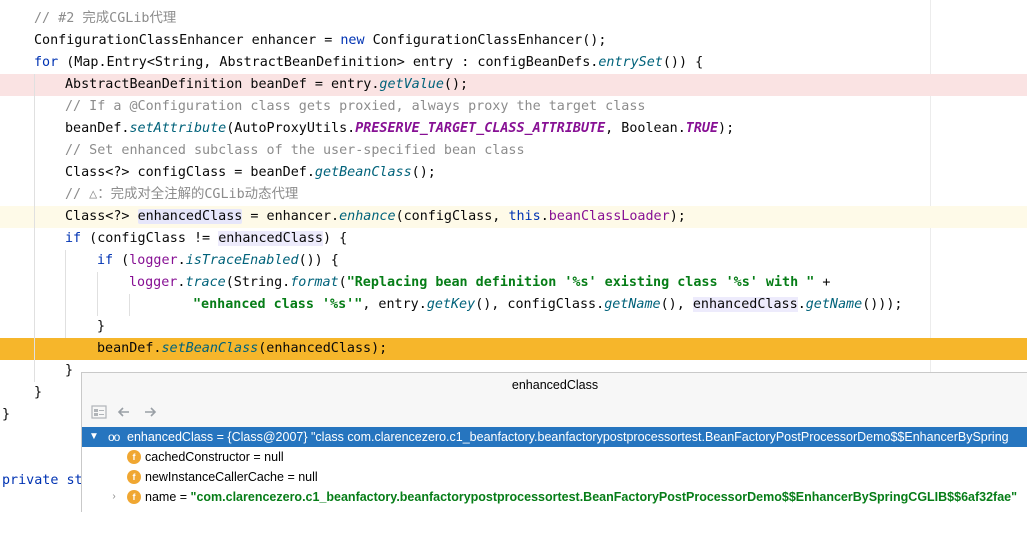 The height and width of the screenshot is (536, 1027). I want to click on code-line-execution-point: beanDef.setBeanClass(enhancedClass);, so click(513, 349).